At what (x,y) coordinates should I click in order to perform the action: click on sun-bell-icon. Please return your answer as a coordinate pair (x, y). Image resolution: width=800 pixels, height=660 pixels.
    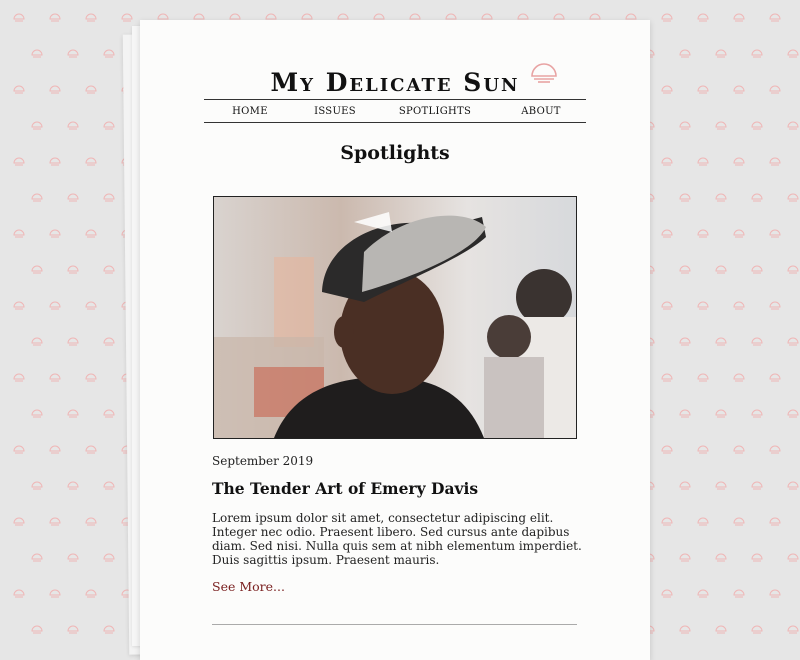
    Looking at the image, I should click on (544, 70).